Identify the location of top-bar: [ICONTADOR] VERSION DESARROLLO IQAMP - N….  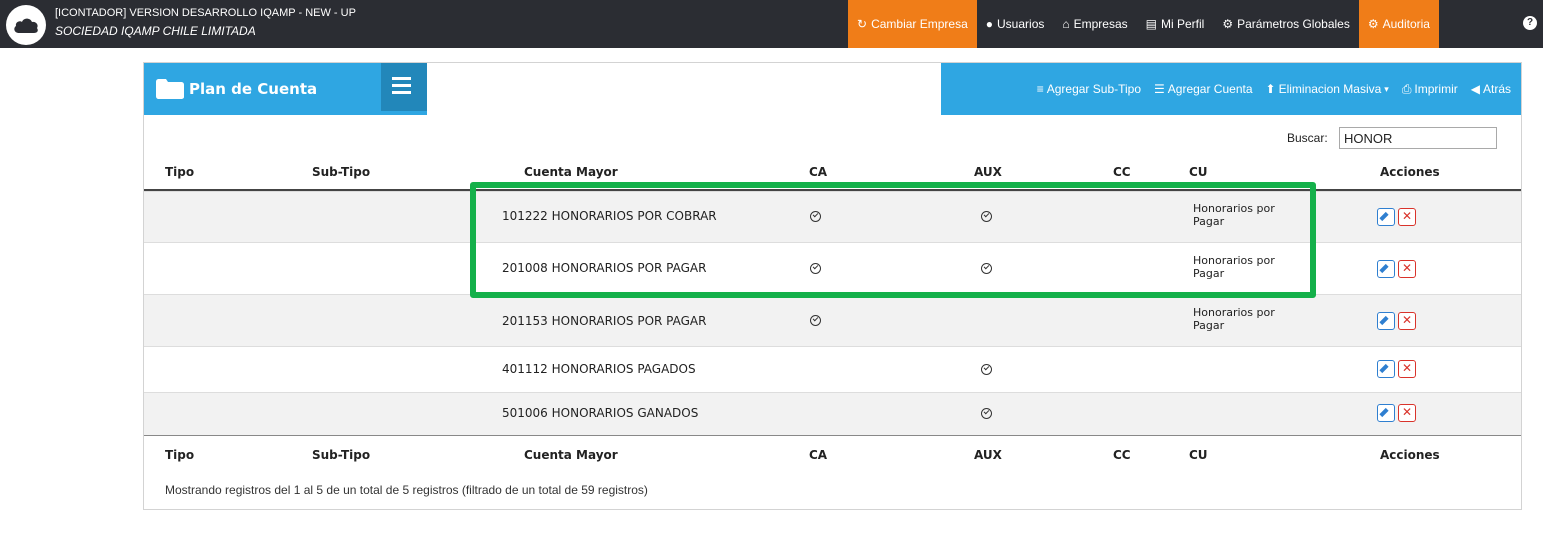
(771, 24).